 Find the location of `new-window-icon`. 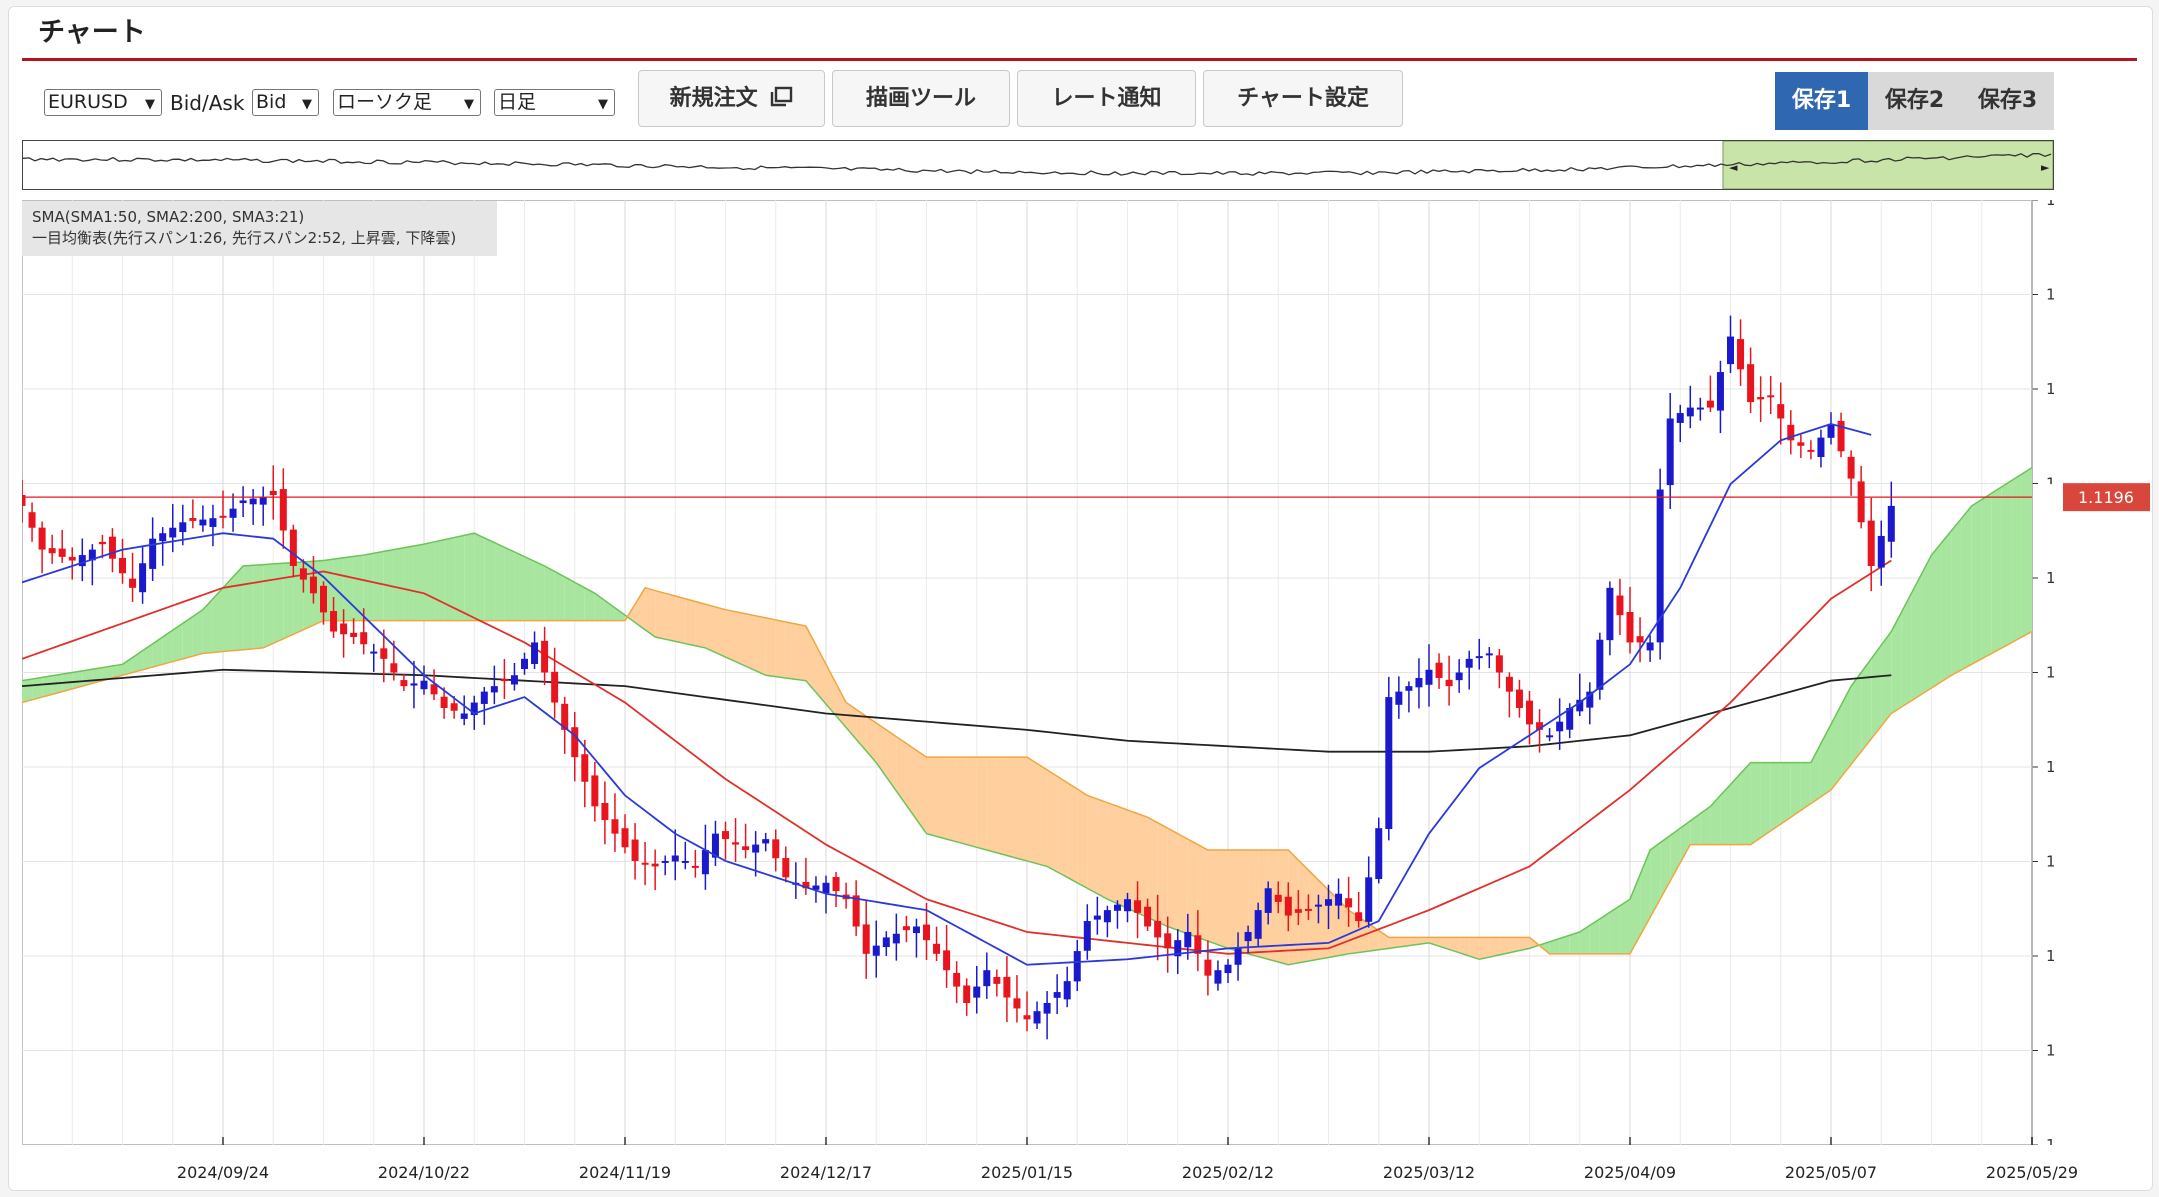

new-window-icon is located at coordinates (782, 96).